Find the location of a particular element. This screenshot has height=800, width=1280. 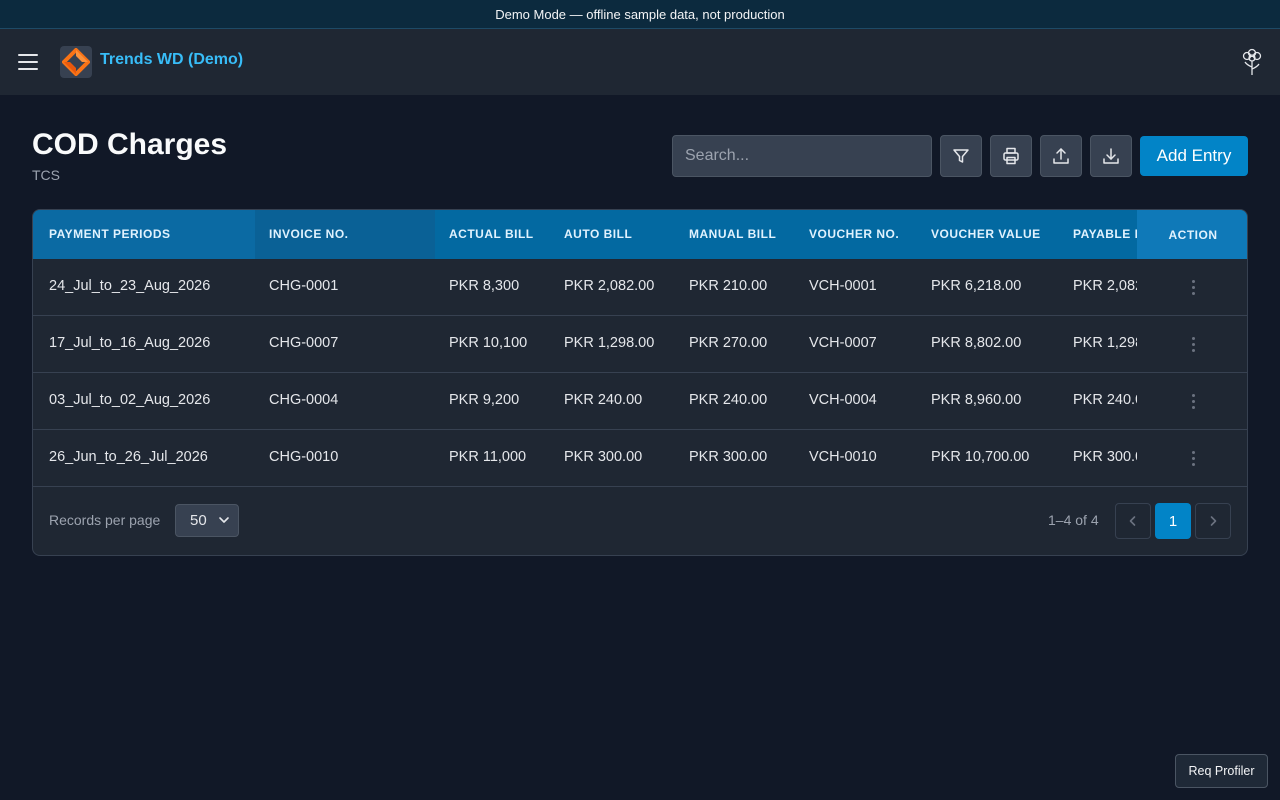

cell-payment-period: 24_Jul_to_23_Aug_2026 is located at coordinates (130, 286).